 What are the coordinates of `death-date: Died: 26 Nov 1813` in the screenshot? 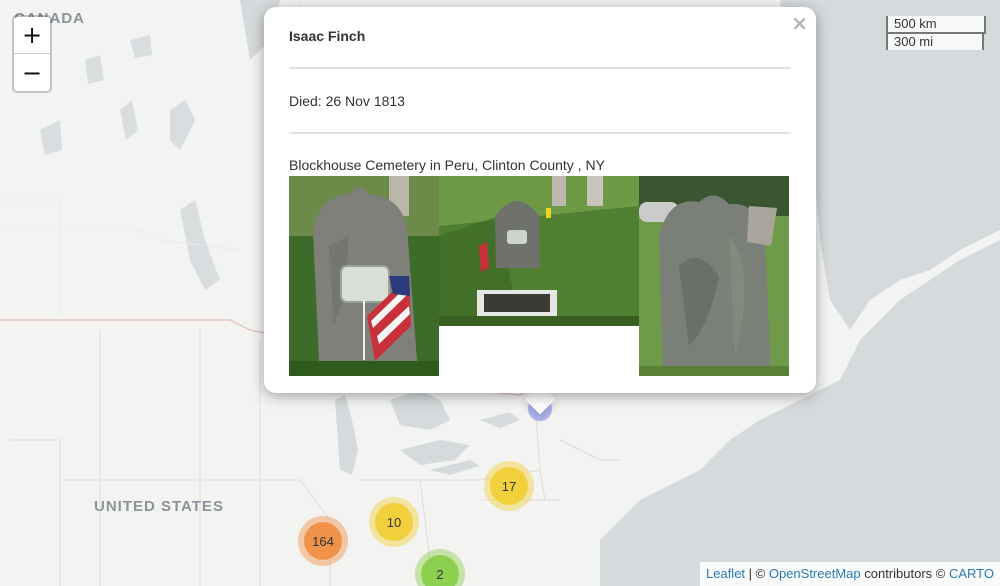 It's located at (347, 101).